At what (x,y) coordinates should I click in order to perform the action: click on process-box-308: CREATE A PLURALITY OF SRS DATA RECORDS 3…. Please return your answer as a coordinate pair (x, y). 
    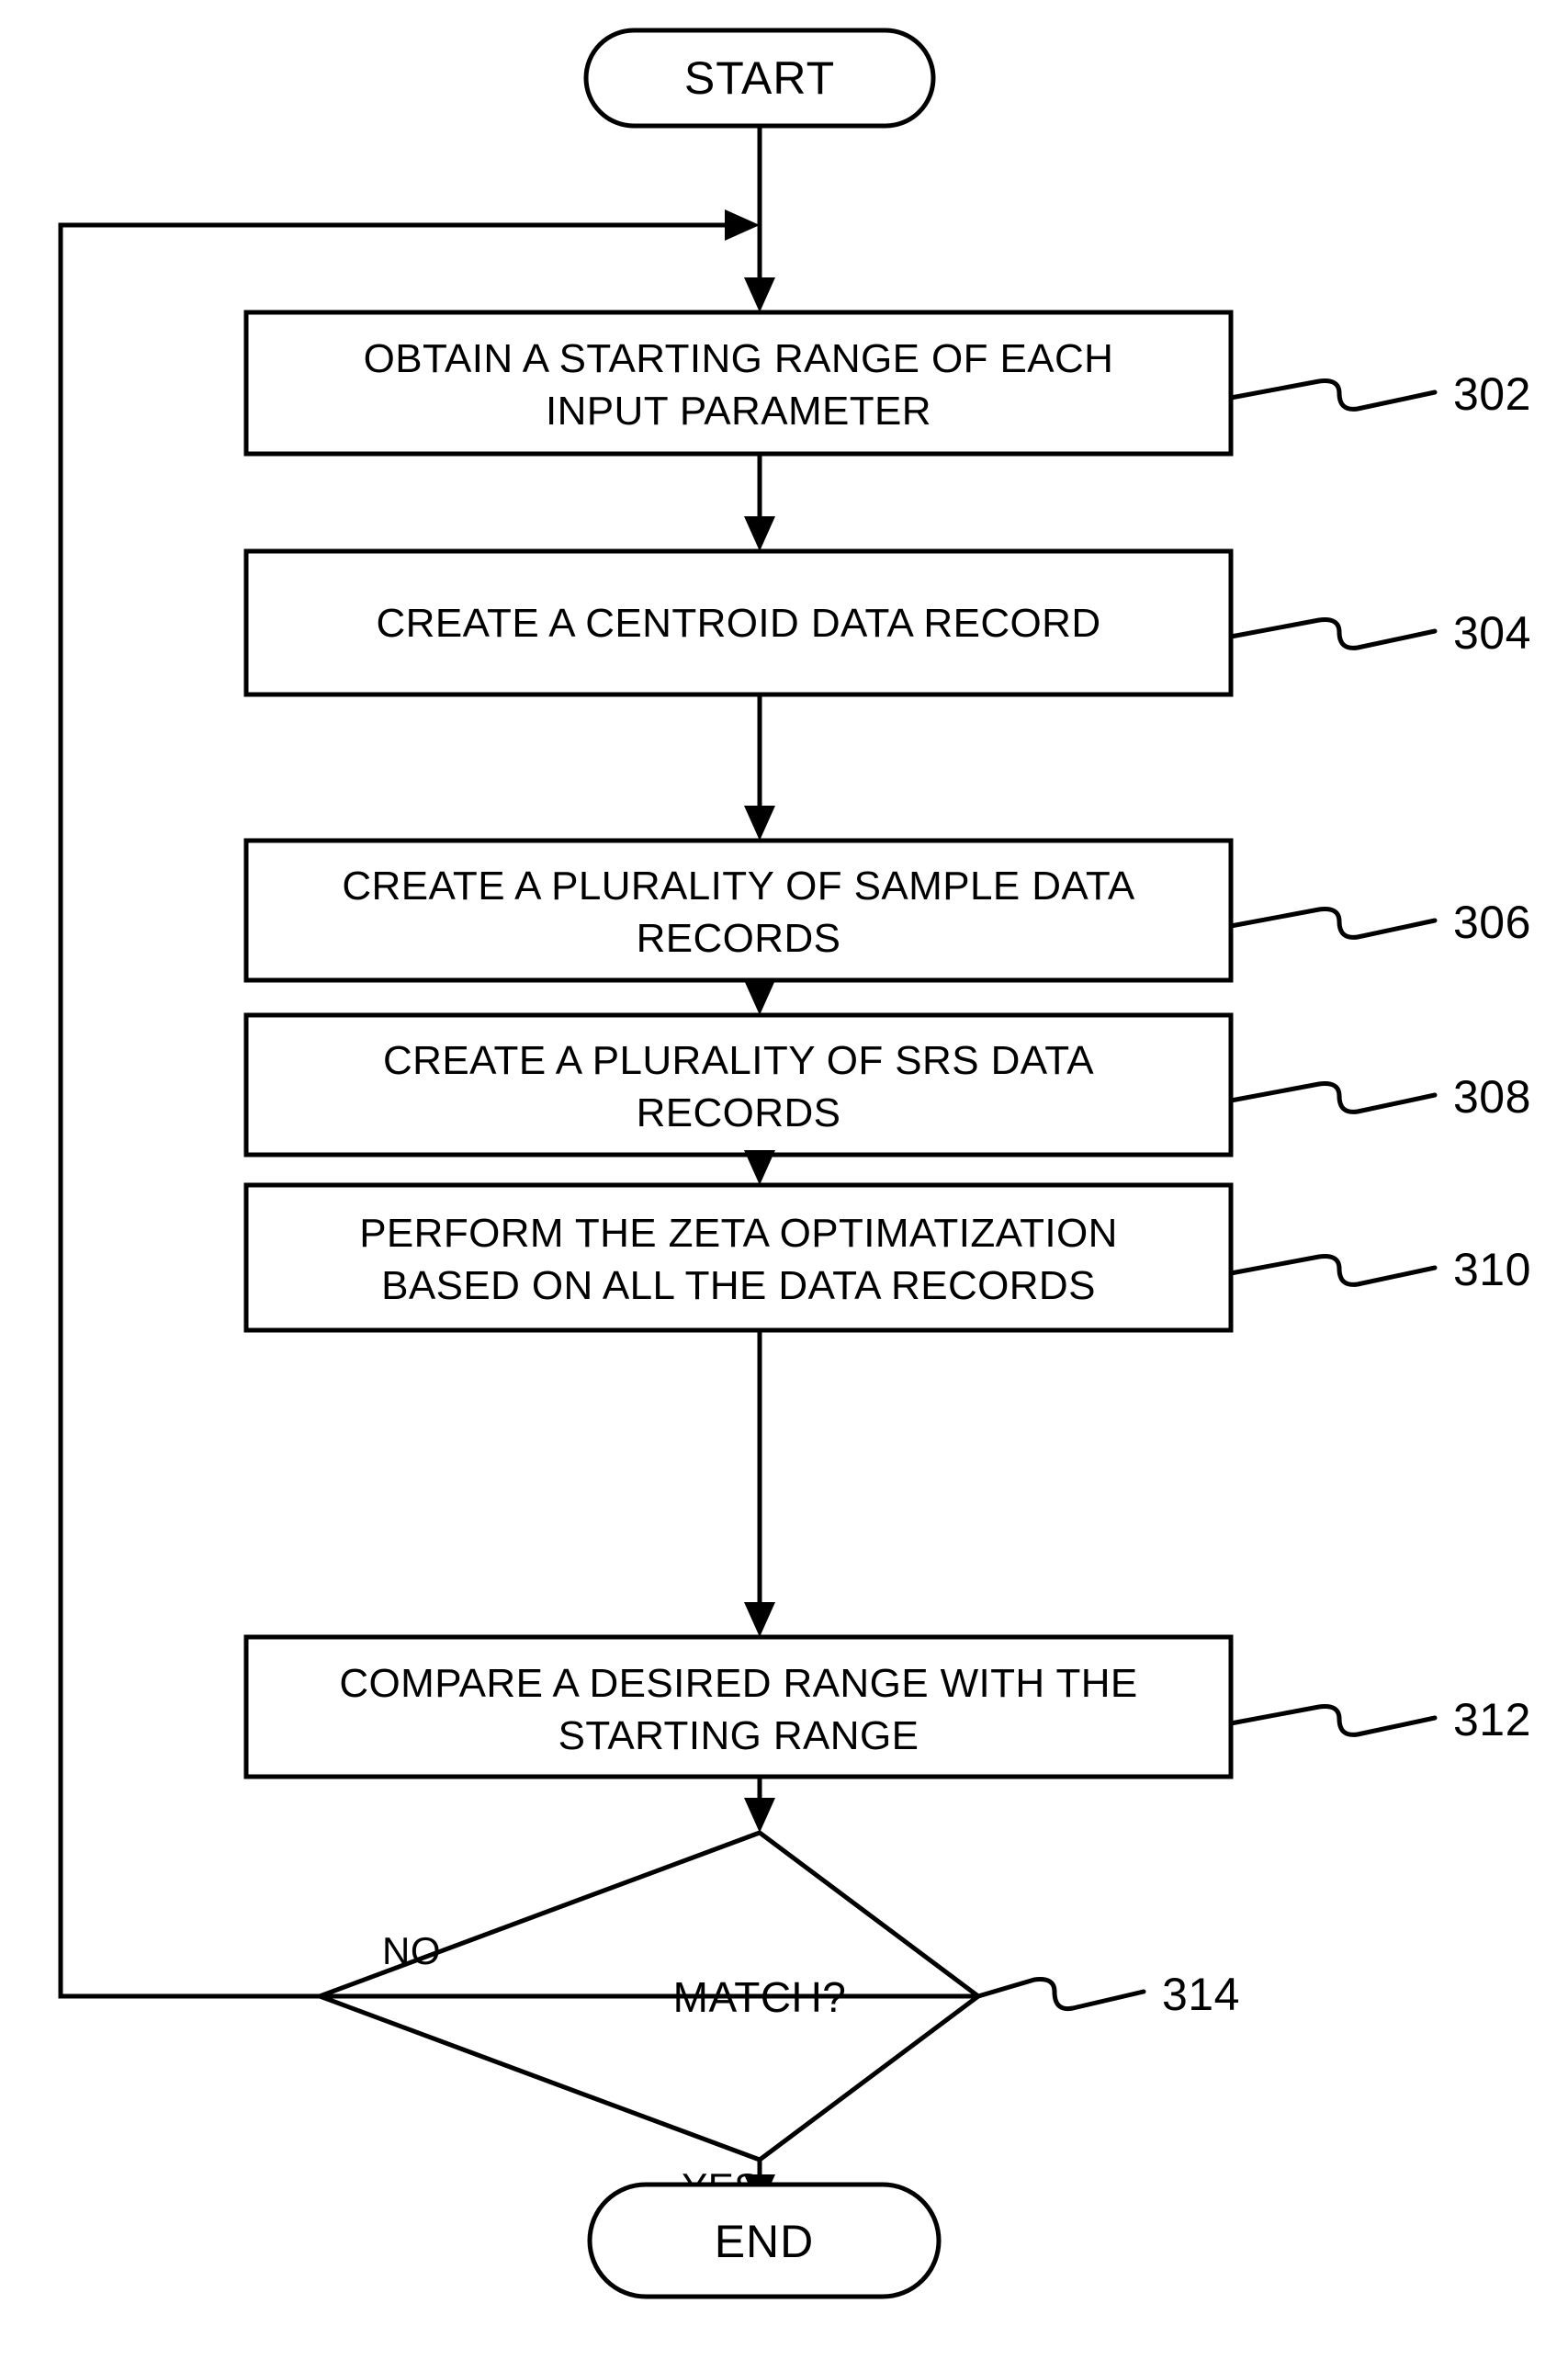
    Looking at the image, I should click on (887, 1084).